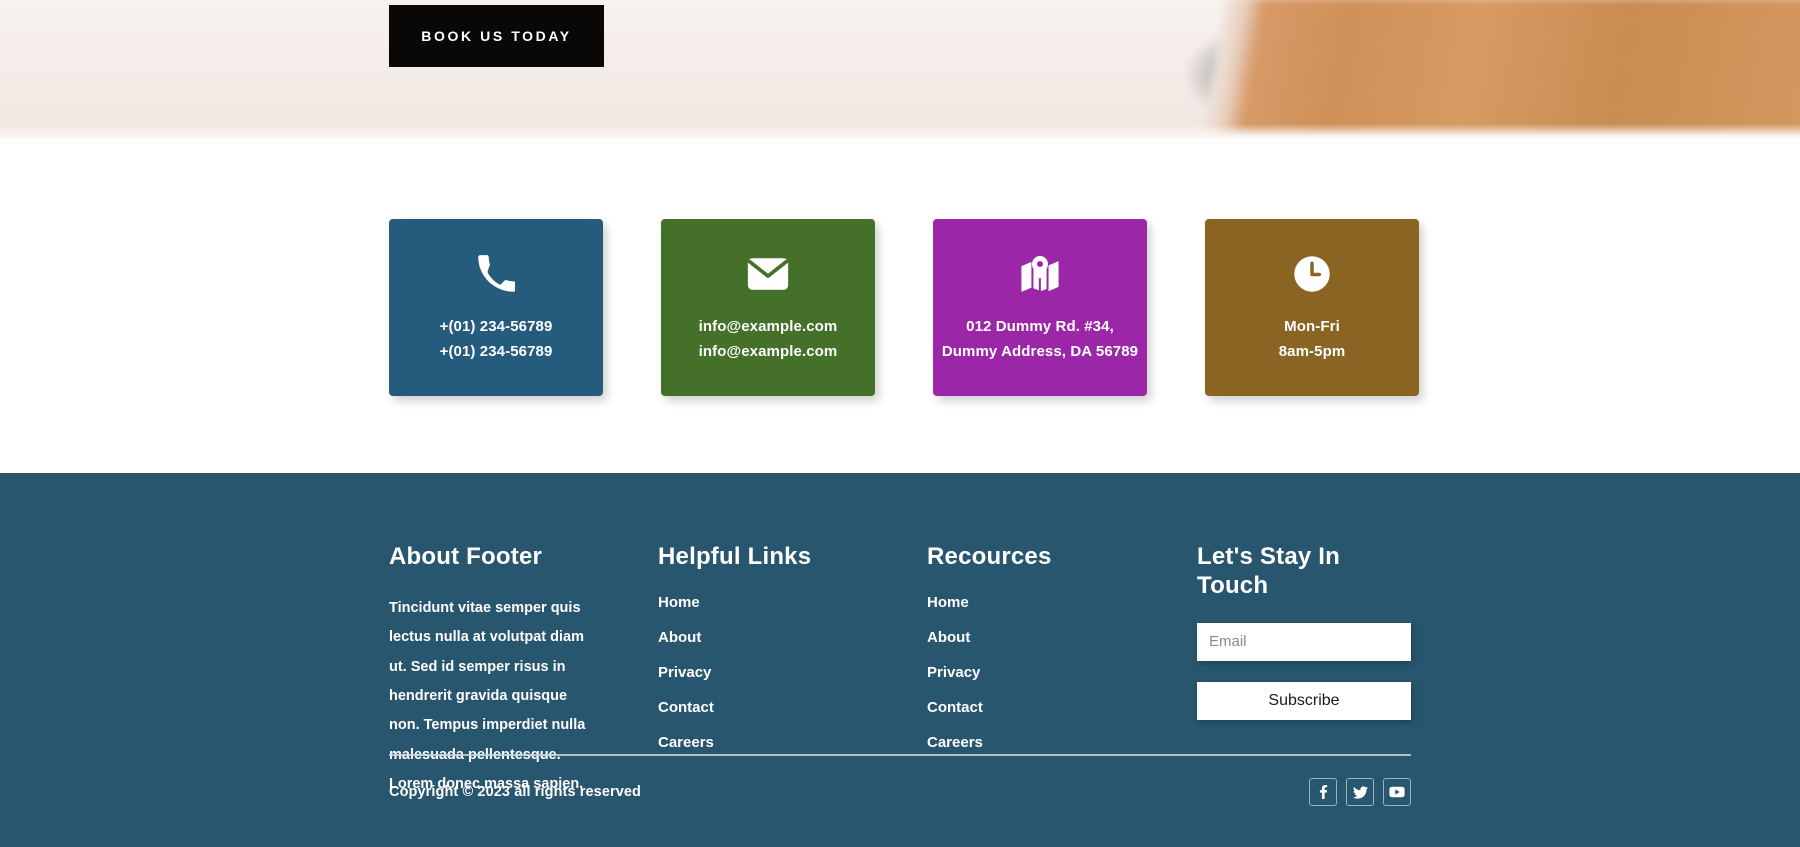 The width and height of the screenshot is (1800, 847). I want to click on helpful-link-contact: Contact, so click(686, 707).